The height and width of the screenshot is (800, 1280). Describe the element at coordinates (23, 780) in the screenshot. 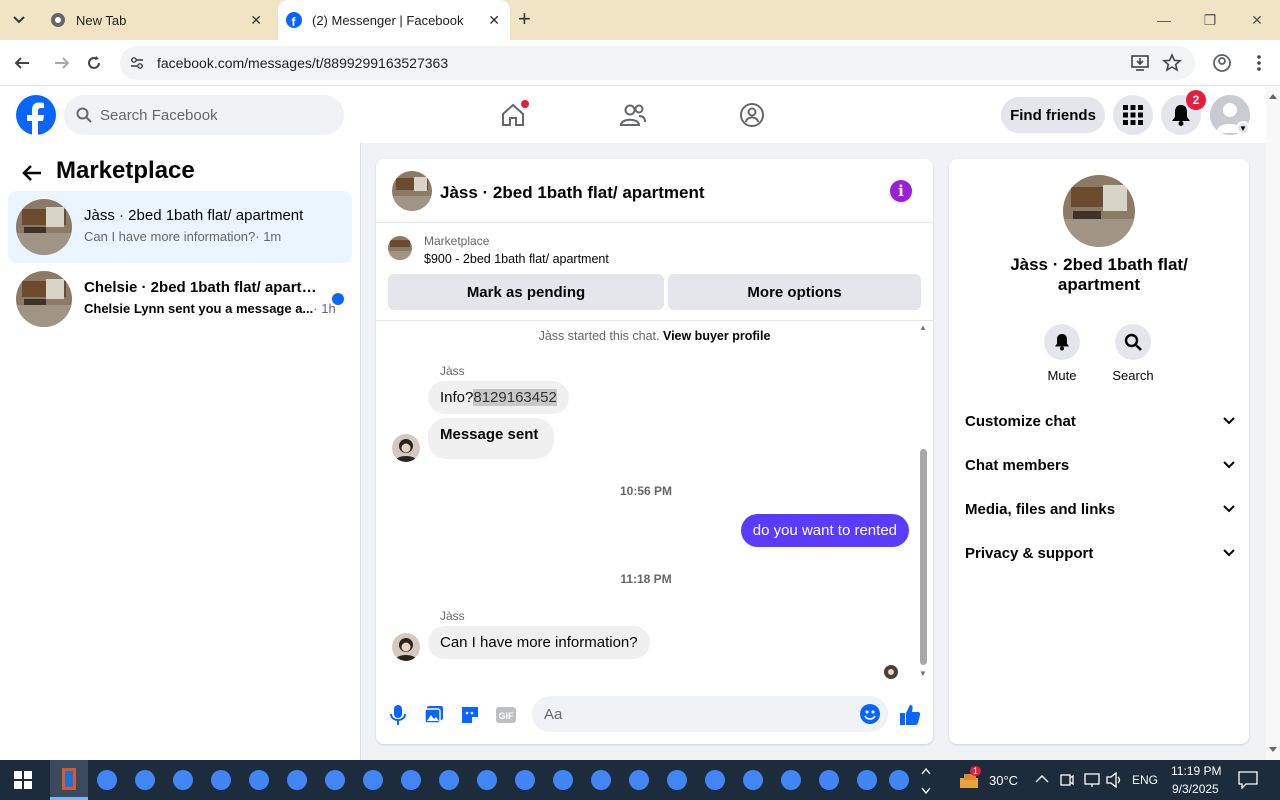

I see `windows-start-icon` at that location.